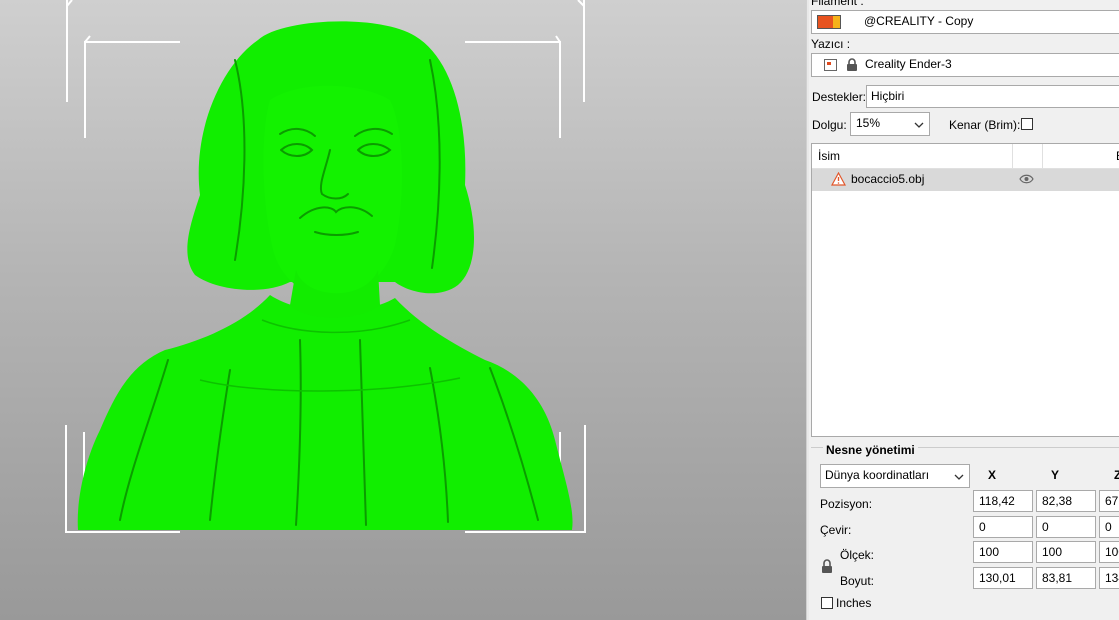 This screenshot has width=1119, height=620. I want to click on support-combo: Hiçbiri, so click(992, 96).